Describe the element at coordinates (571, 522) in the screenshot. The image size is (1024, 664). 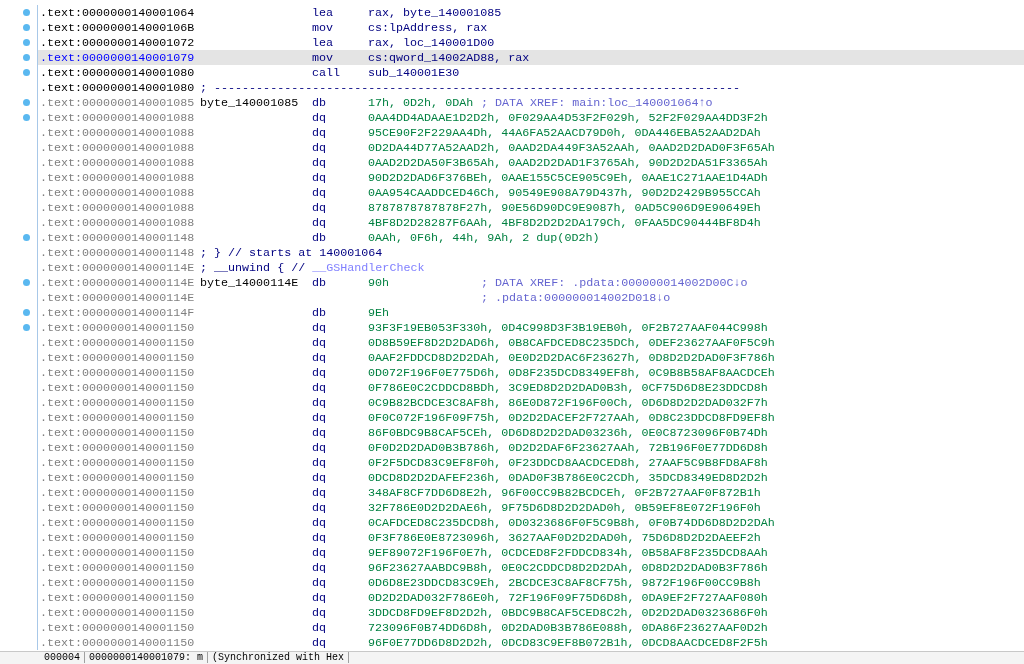
I see `operands: 0CAFDCED8C235DCD8h, 0D0323686F0F5C9B8h, 0F0B74DD6D8D2D2DAh` at that location.